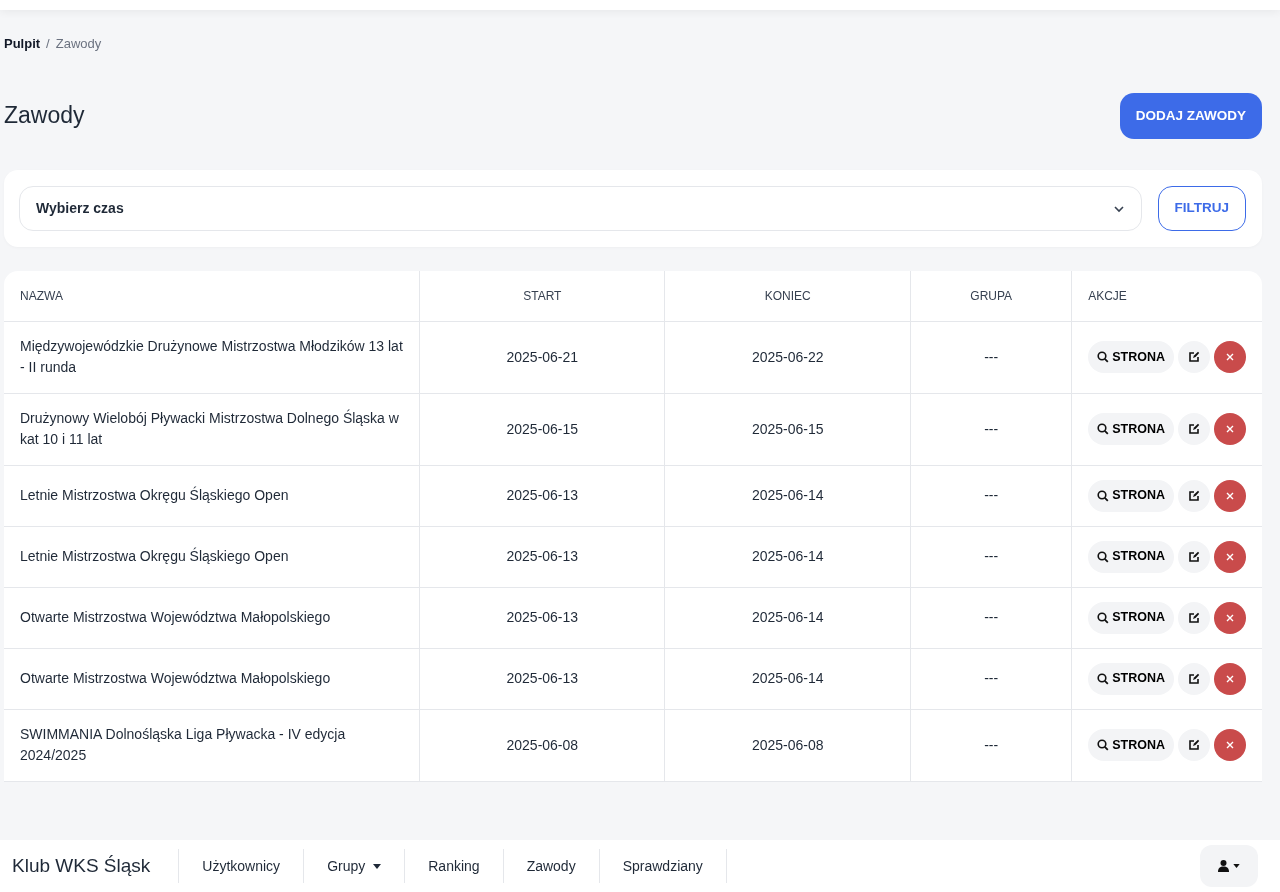  Describe the element at coordinates (542, 429) in the screenshot. I see `start-date: 2025-06-15` at that location.